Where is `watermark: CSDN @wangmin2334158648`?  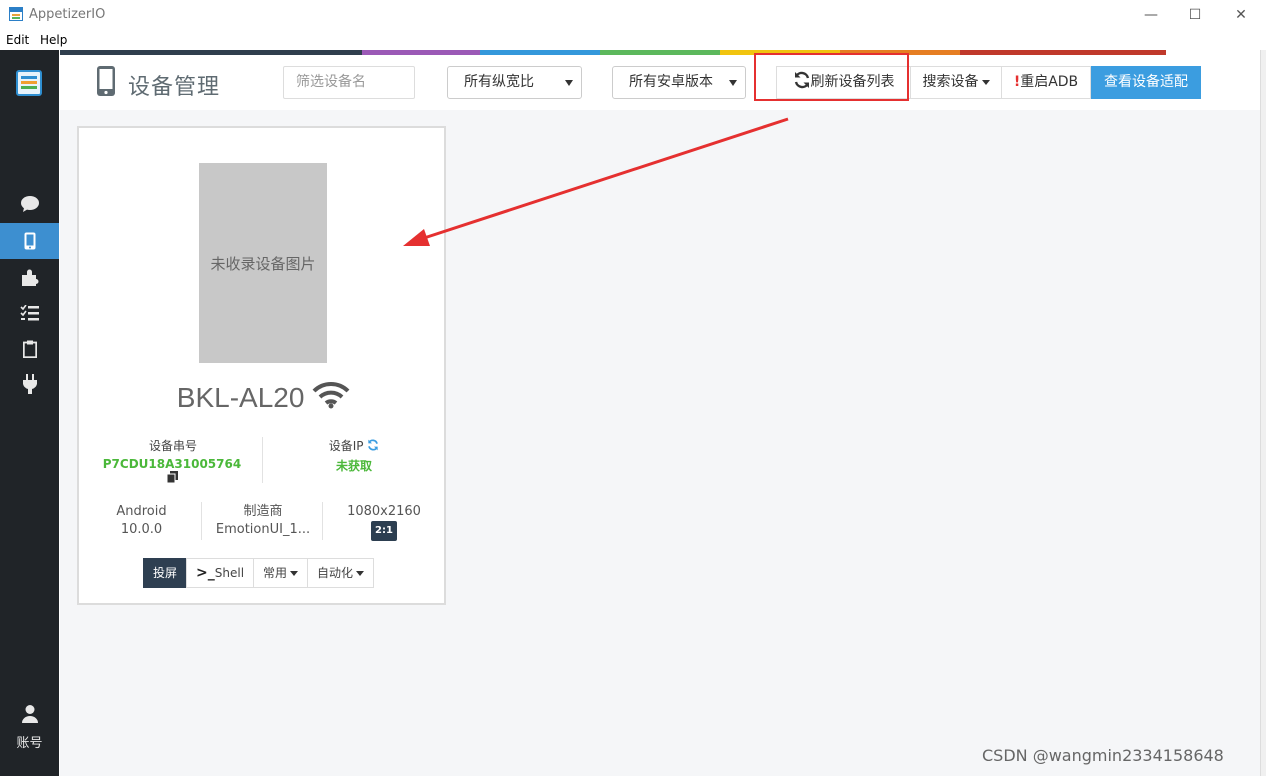
watermark: CSDN @wangmin2334158648 is located at coordinates (1103, 755).